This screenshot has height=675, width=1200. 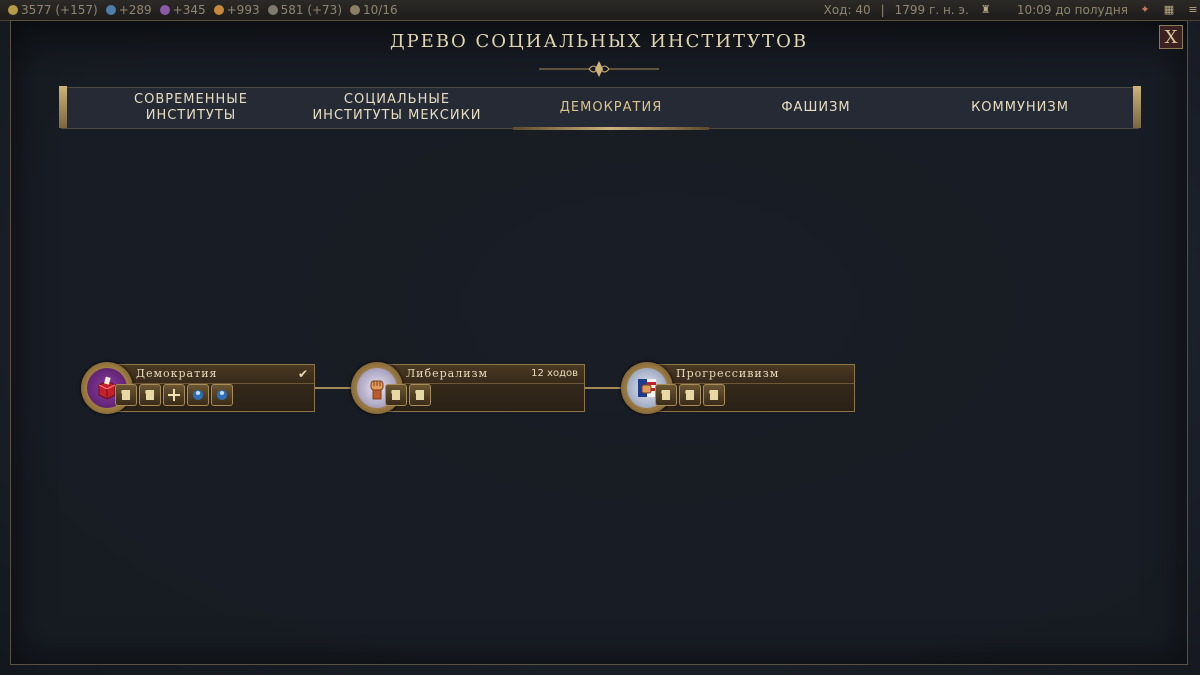 What do you see at coordinates (1020, 108) in the screenshot?
I see `tab-communism: КОММУНИЗМ` at bounding box center [1020, 108].